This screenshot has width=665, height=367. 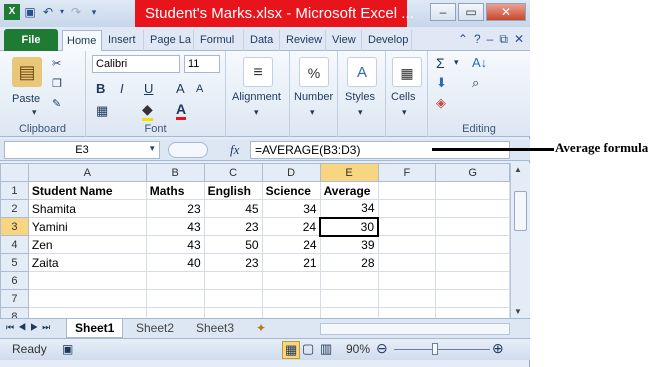 I want to click on cell: 40, so click(x=175, y=262).